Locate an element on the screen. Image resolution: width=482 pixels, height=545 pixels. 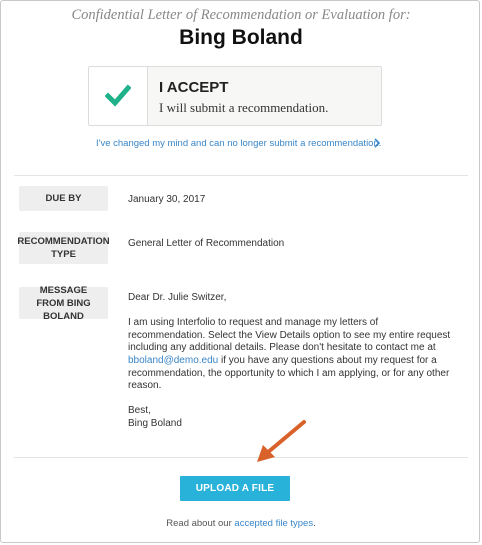
message-label: MESSAGE FROM BING BOLAND is located at coordinates (63, 303).